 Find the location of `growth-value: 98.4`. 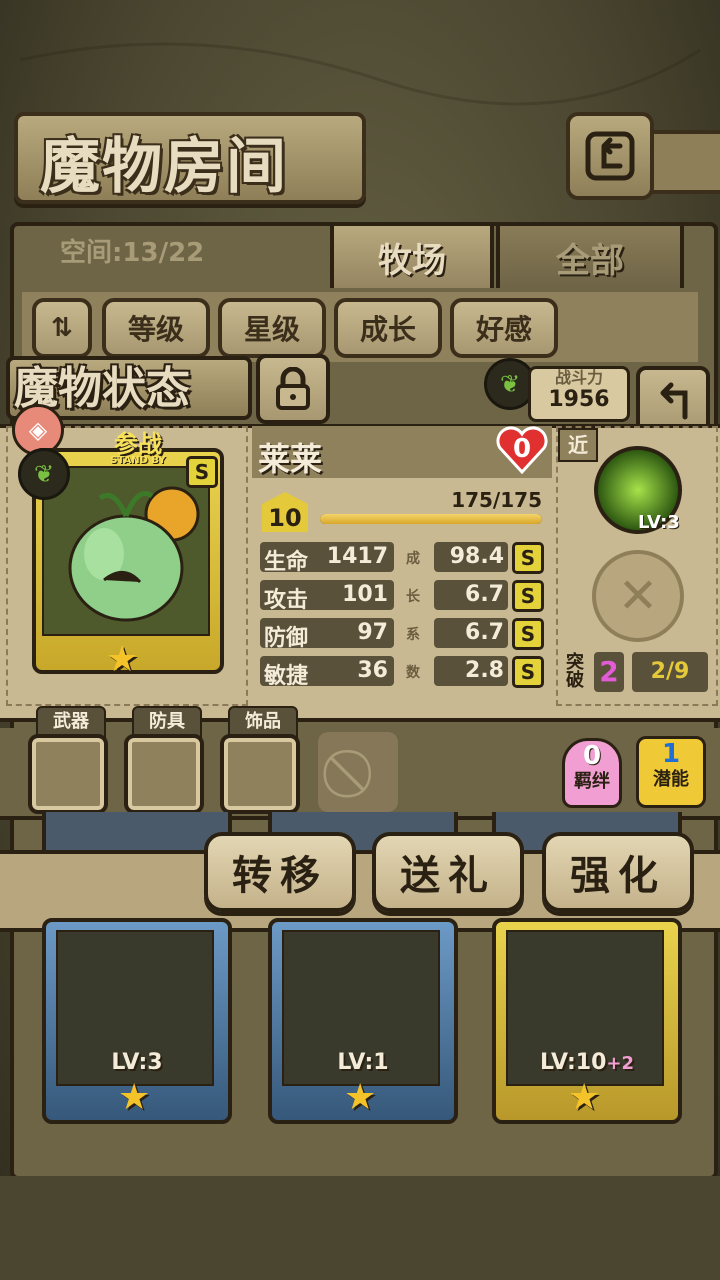

growth-value: 98.4 is located at coordinates (471, 557).